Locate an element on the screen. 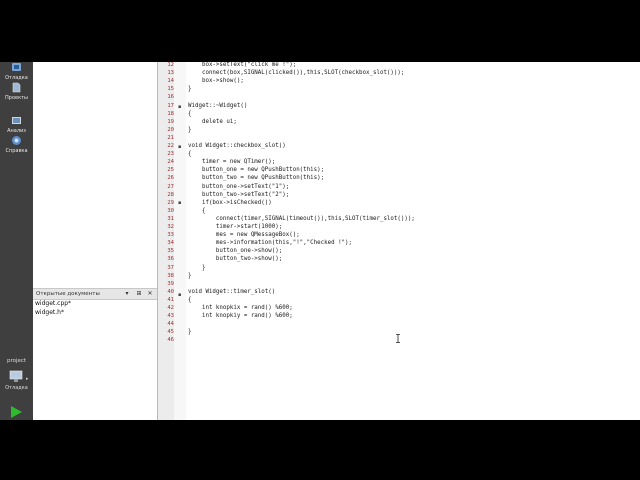 Image resolution: width=640 pixels, height=480 pixels. code-line: box->show(); is located at coordinates (216, 81).